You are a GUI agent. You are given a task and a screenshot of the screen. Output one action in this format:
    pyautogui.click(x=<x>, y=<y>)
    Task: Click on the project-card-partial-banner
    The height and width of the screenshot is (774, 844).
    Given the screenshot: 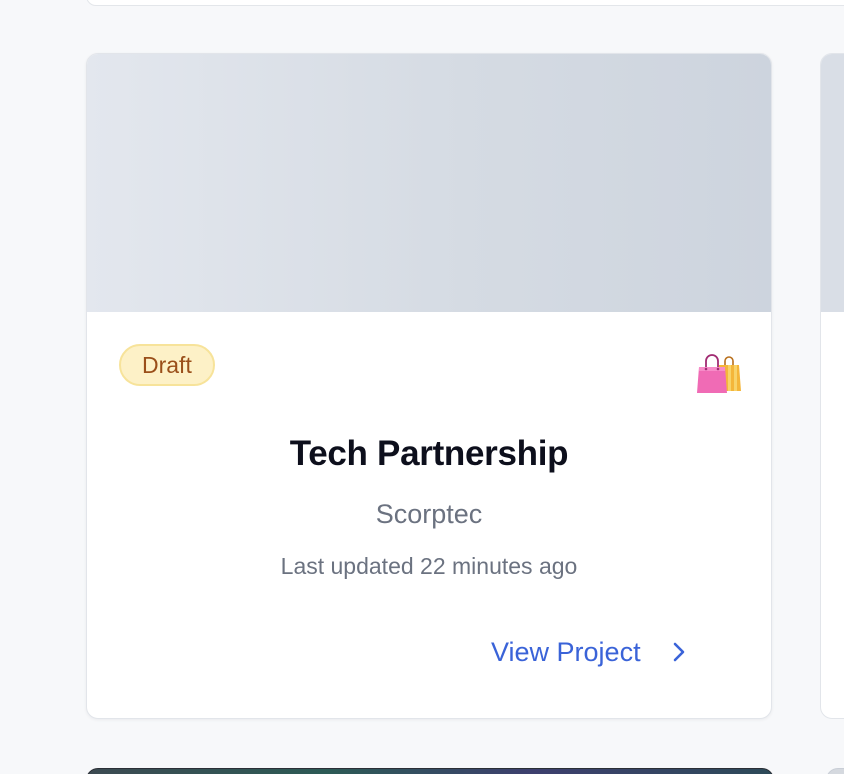 What is the action you would take?
    pyautogui.click(x=832, y=183)
    